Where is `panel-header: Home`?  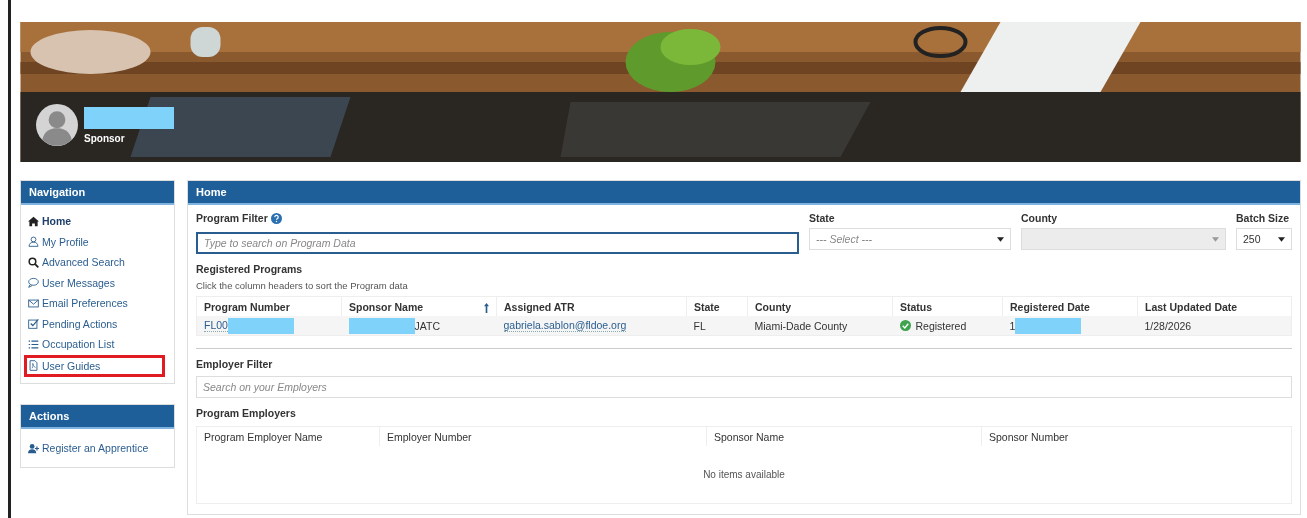 panel-header: Home is located at coordinates (744, 193).